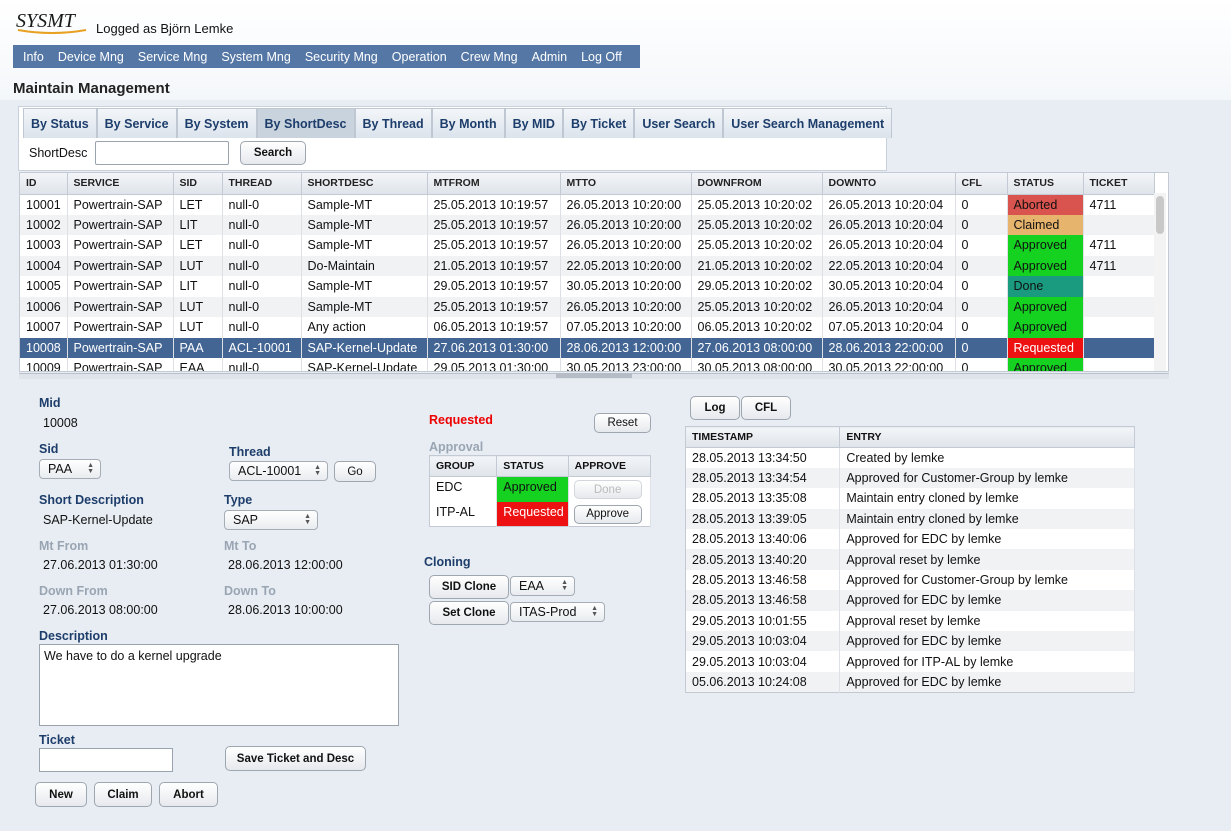  Describe the element at coordinates (981, 327) in the screenshot. I see `cell-cfl: 0` at that location.